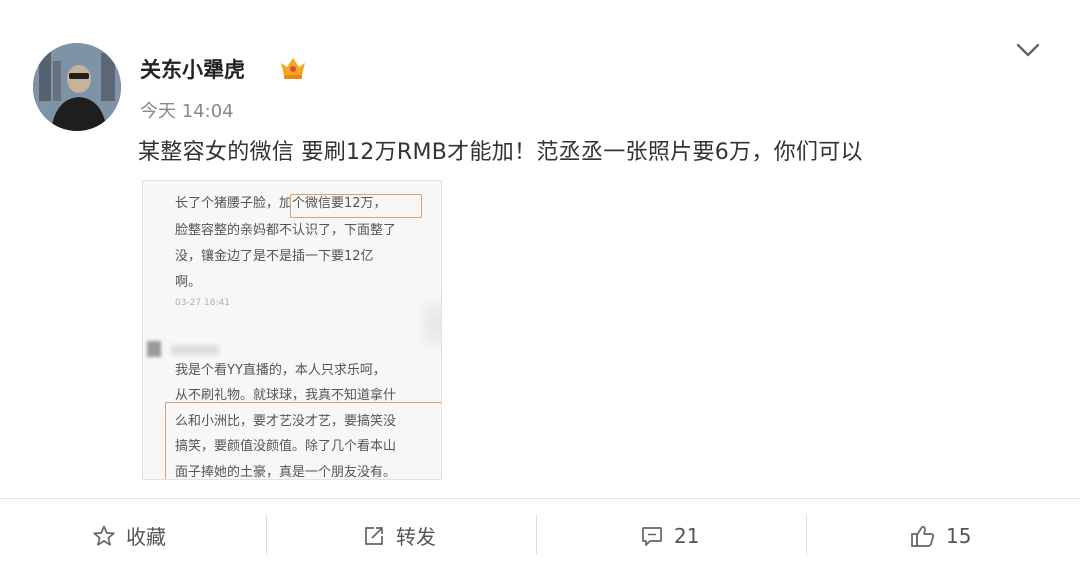  I want to click on repost-label: 转发, so click(416, 537).